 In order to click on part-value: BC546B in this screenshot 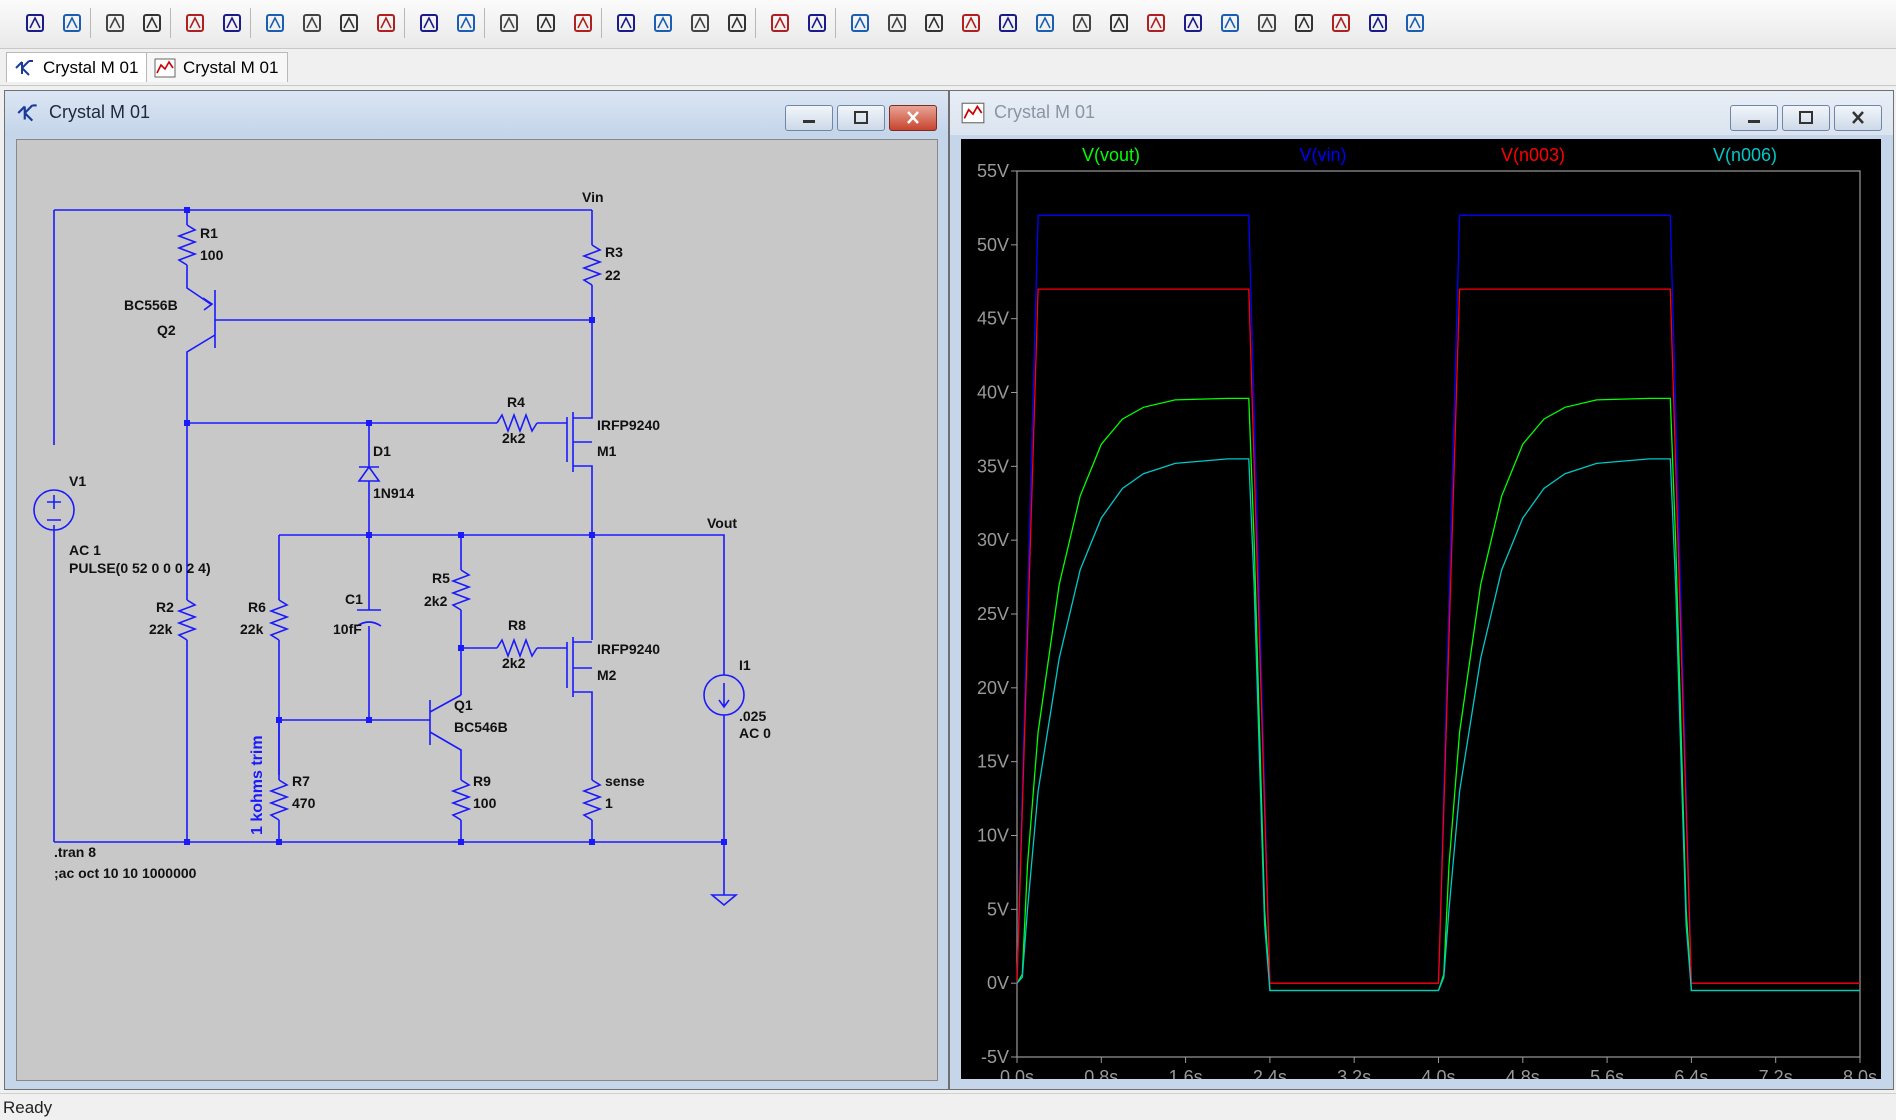, I will do `click(481, 727)`.